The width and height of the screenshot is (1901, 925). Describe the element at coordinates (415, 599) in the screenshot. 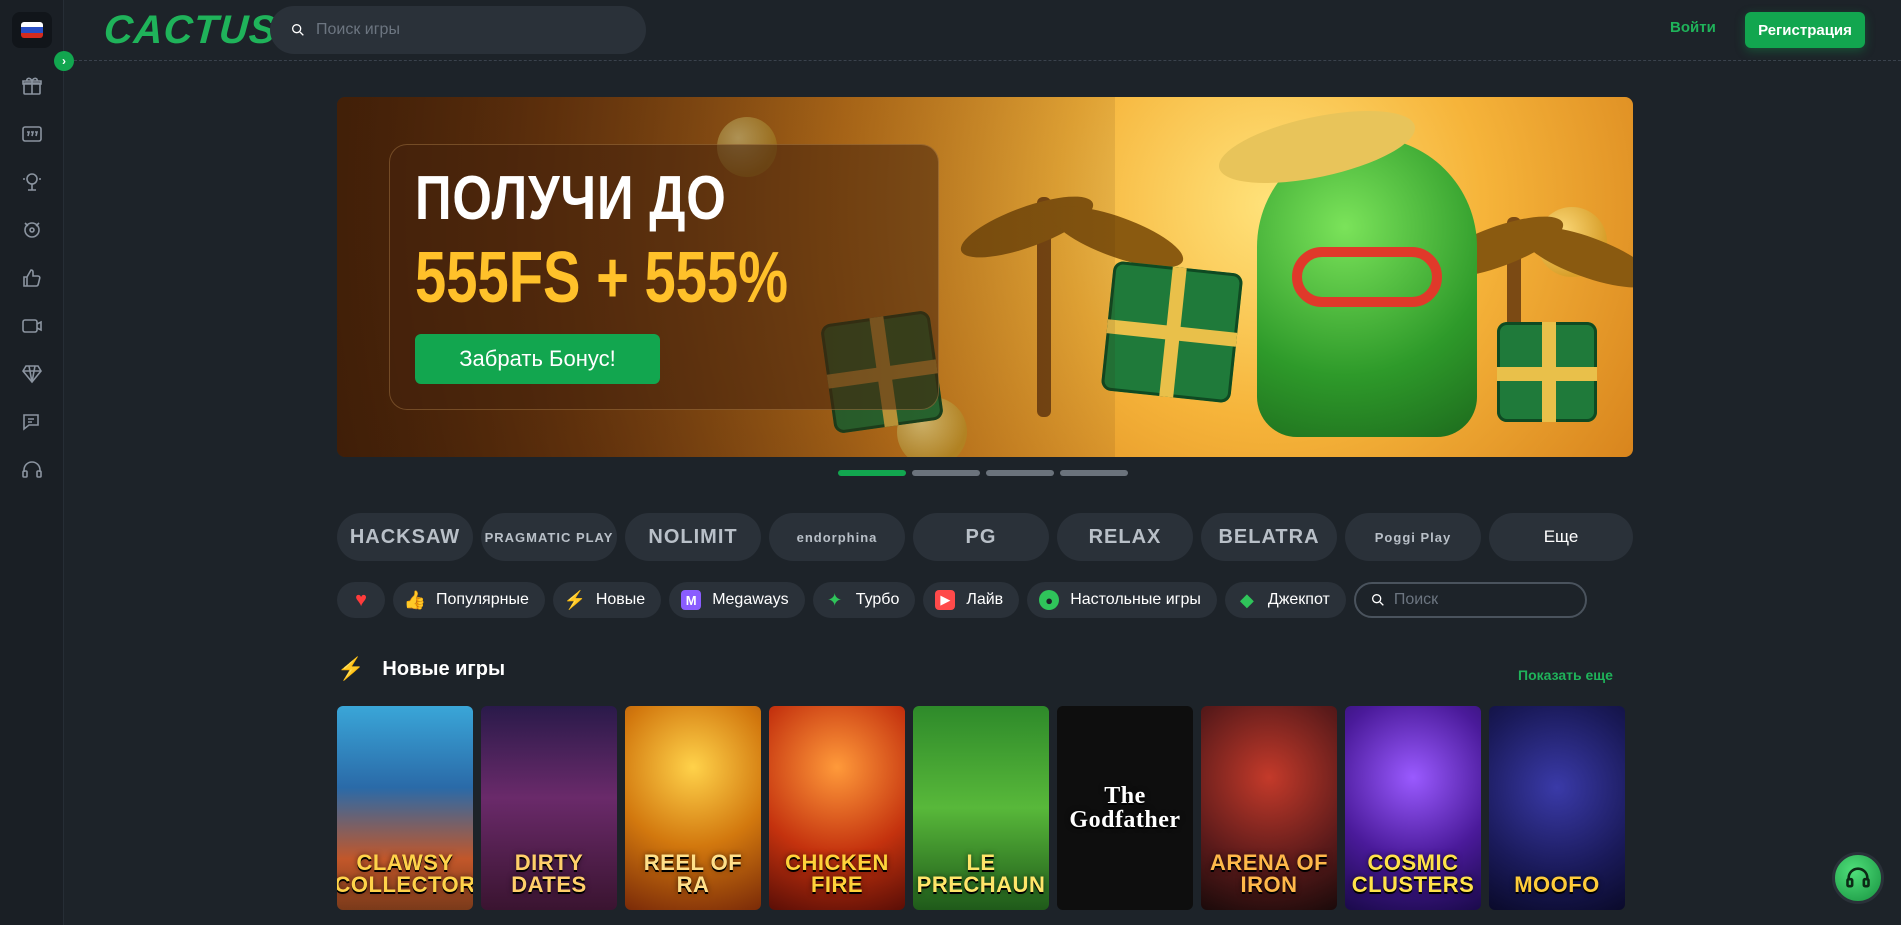

I see `thumbs-up-icon: 👍` at that location.